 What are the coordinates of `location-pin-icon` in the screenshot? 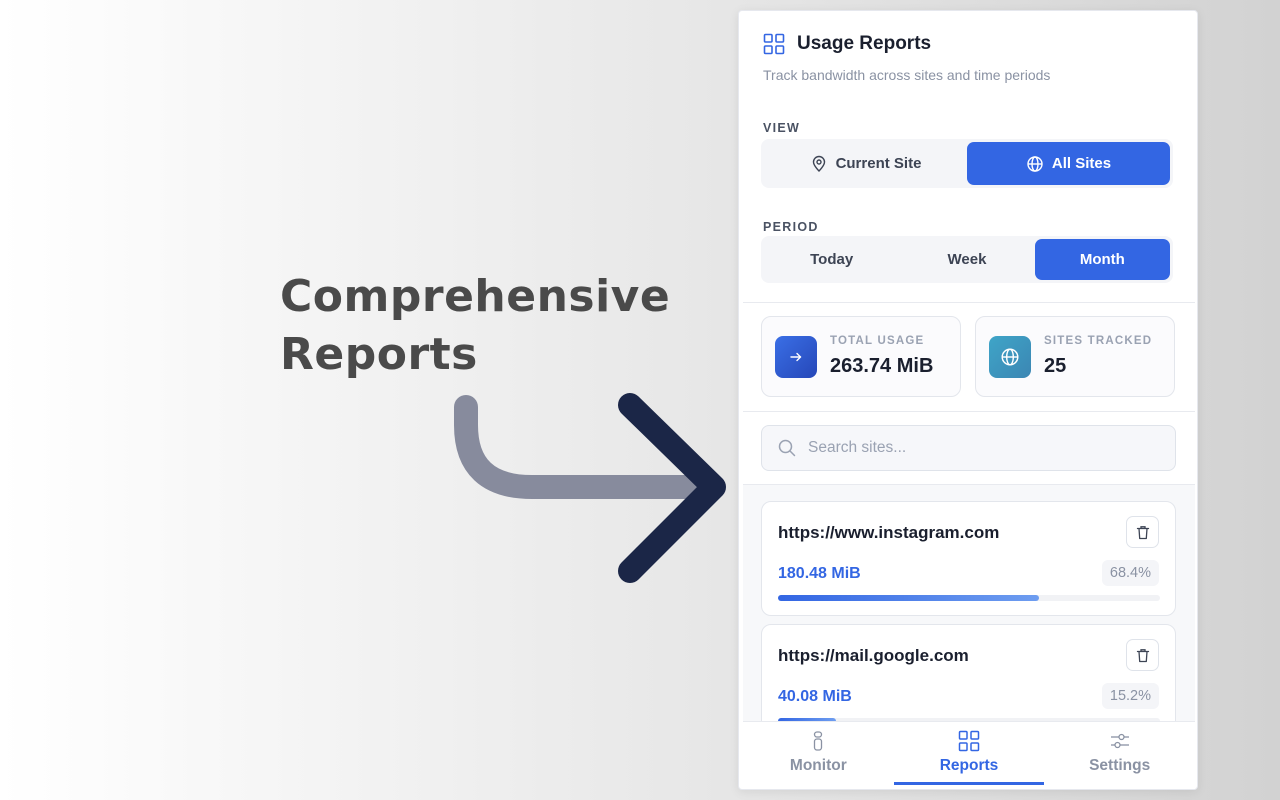 It's located at (818, 163).